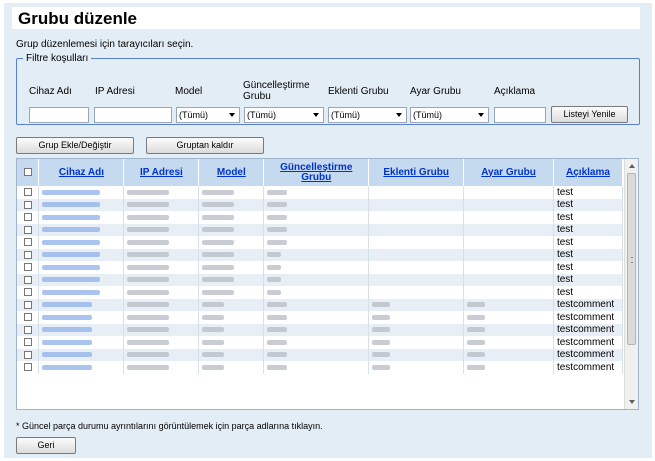  Describe the element at coordinates (416, 172) in the screenshot. I see `column-header-addon-group: Eklenti Grubu` at that location.